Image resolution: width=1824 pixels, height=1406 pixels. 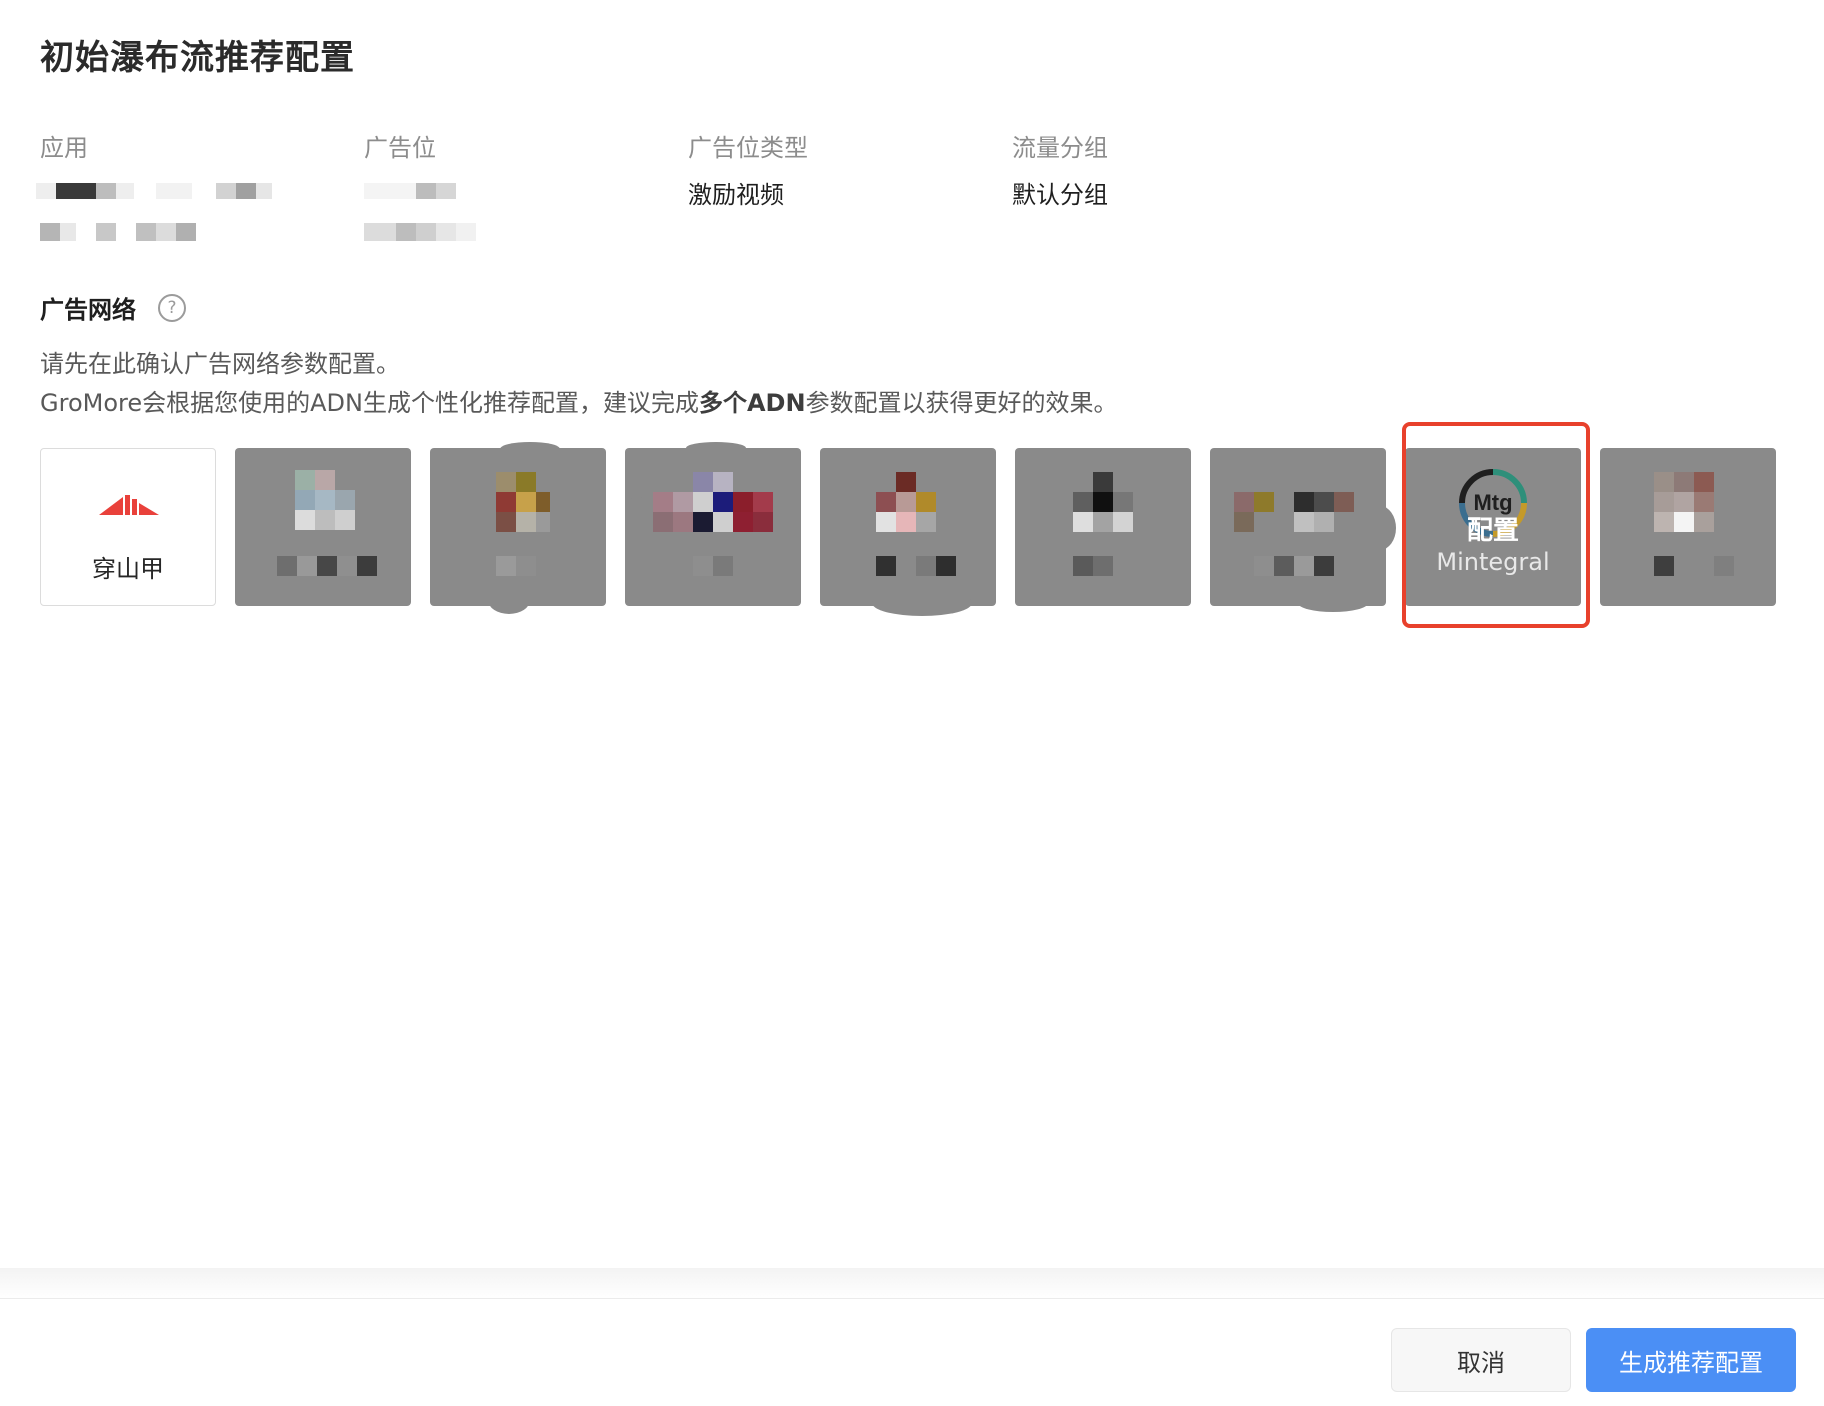 What do you see at coordinates (172, 307) in the screenshot?
I see `help-icon: ?` at bounding box center [172, 307].